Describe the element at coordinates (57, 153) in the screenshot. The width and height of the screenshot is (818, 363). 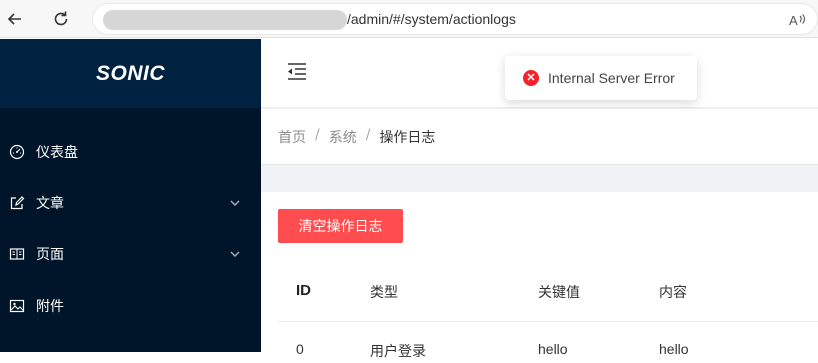
I see `sidebar-item-label: 仪表盘` at that location.